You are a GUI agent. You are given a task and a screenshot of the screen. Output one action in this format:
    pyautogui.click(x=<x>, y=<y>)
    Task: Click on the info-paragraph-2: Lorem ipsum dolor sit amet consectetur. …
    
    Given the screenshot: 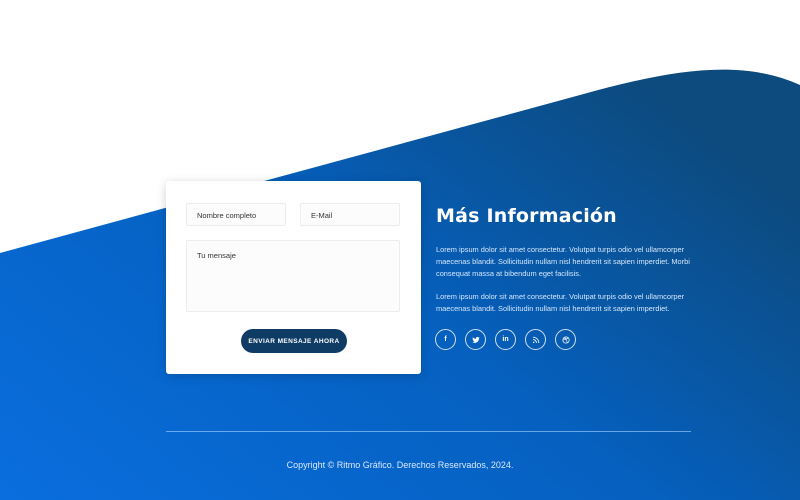 What is the action you would take?
    pyautogui.click(x=560, y=302)
    